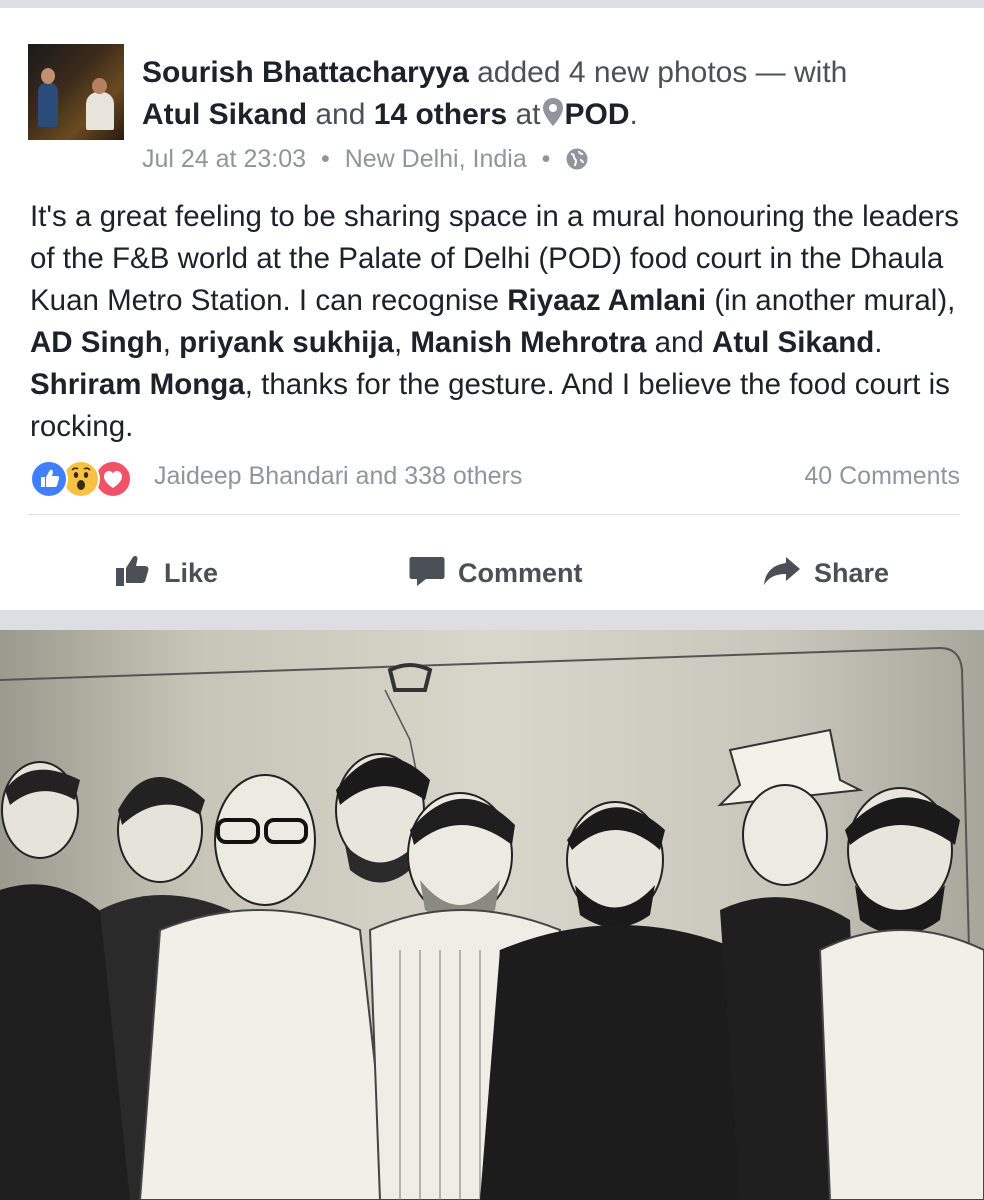  What do you see at coordinates (528, 342) in the screenshot?
I see `mention-manish-mehrotra: Manish Mehrotra` at bounding box center [528, 342].